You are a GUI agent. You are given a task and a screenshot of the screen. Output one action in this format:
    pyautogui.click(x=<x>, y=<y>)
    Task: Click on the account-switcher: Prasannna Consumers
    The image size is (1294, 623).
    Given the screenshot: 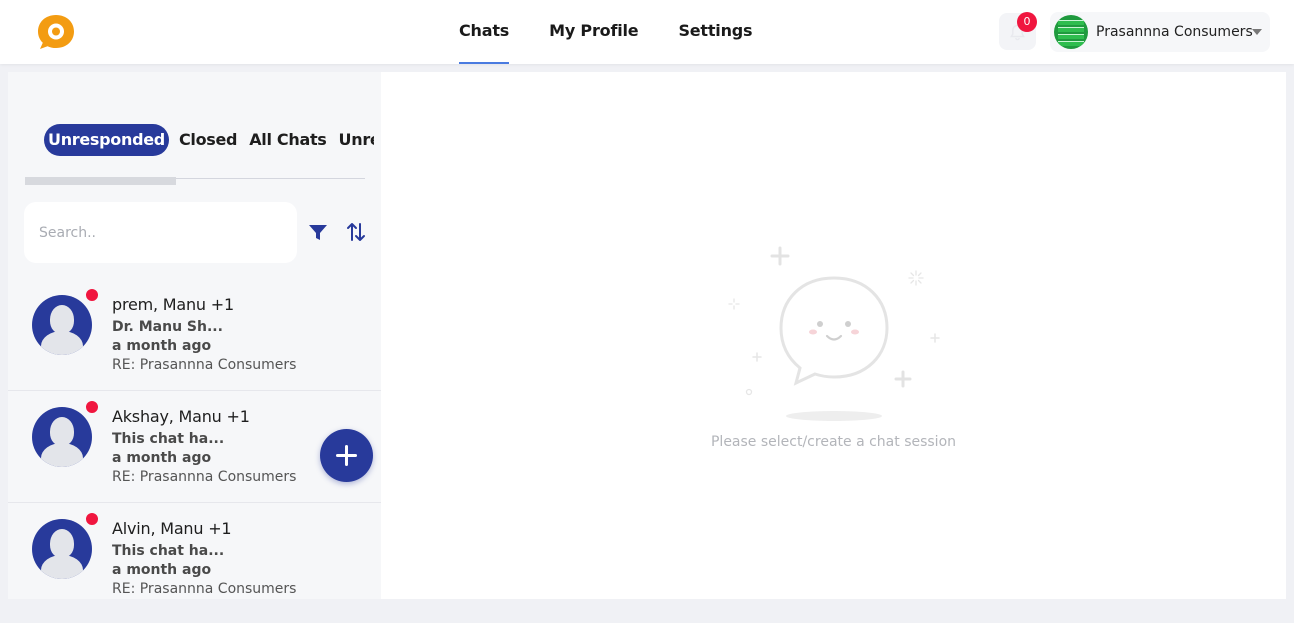 What is the action you would take?
    pyautogui.click(x=1160, y=32)
    